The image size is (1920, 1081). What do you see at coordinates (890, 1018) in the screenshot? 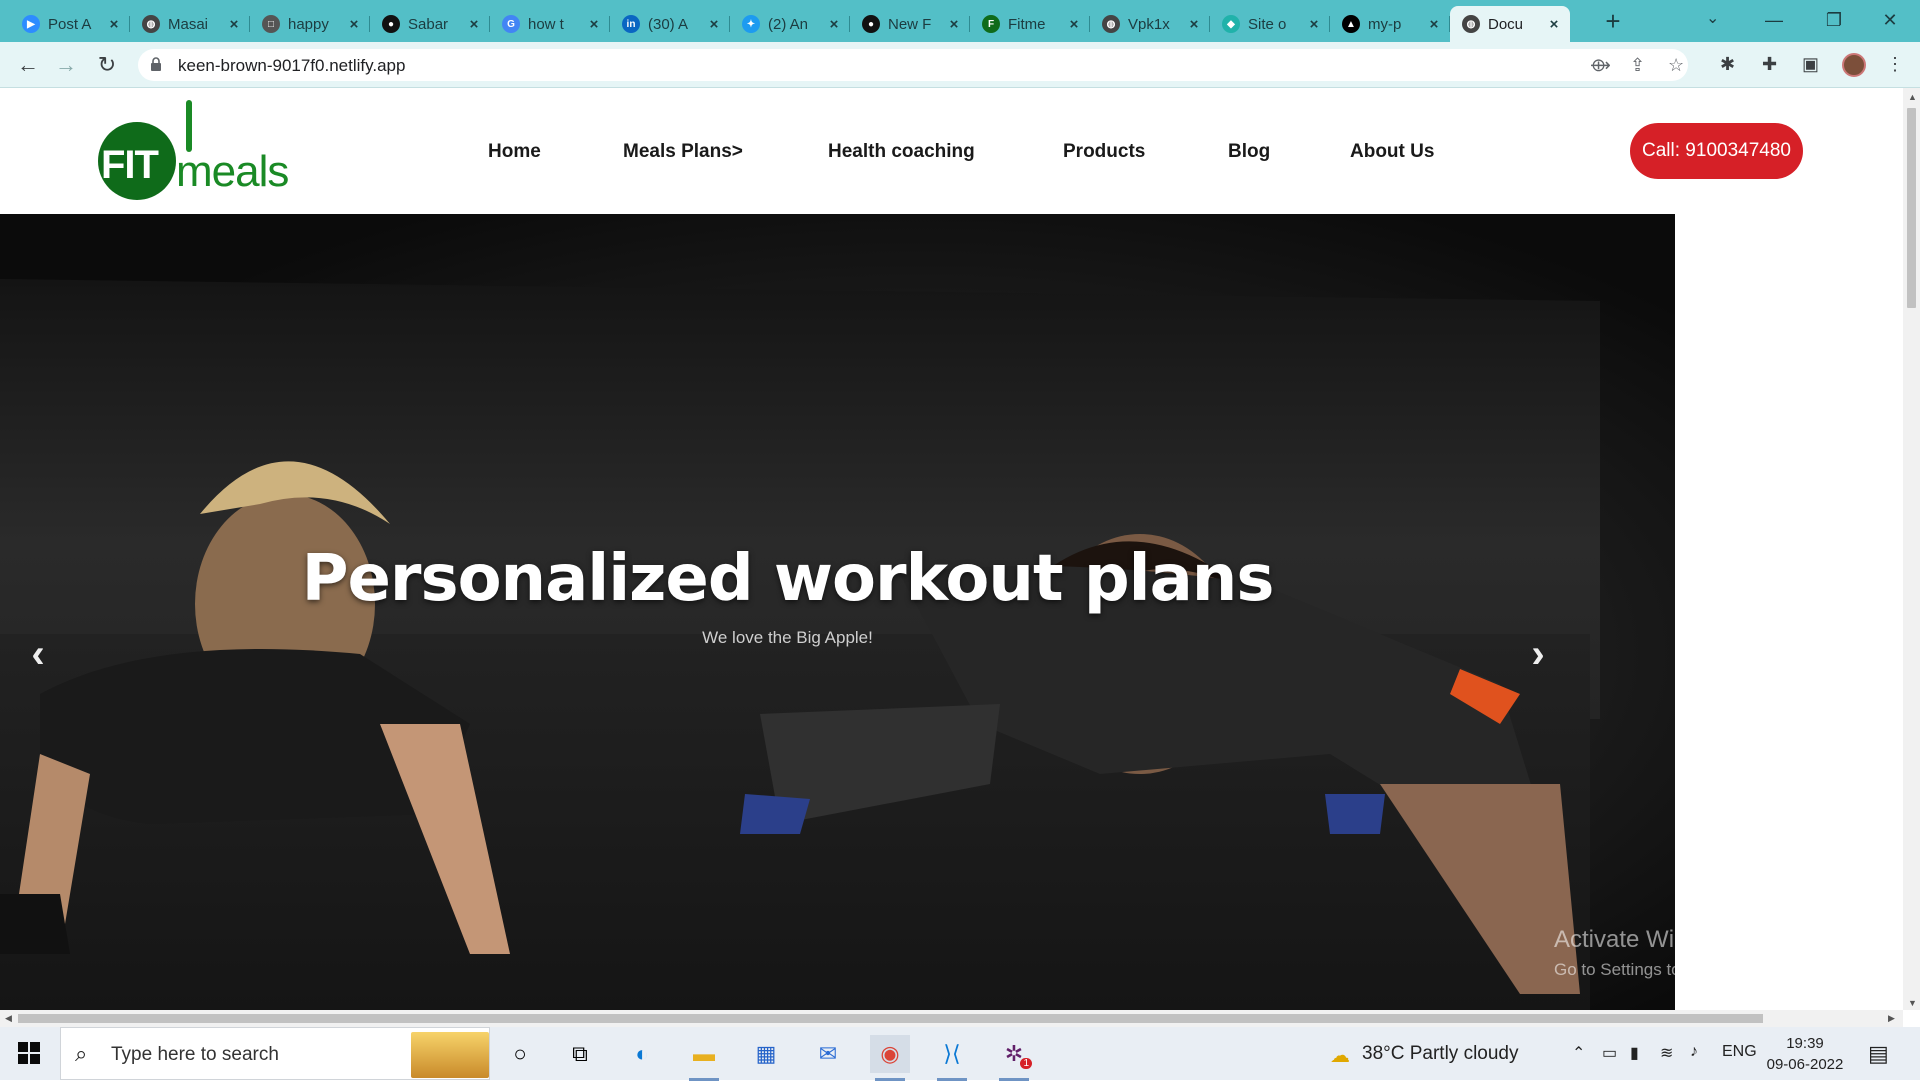
I see `horizontal-scroll-thumb` at bounding box center [890, 1018].